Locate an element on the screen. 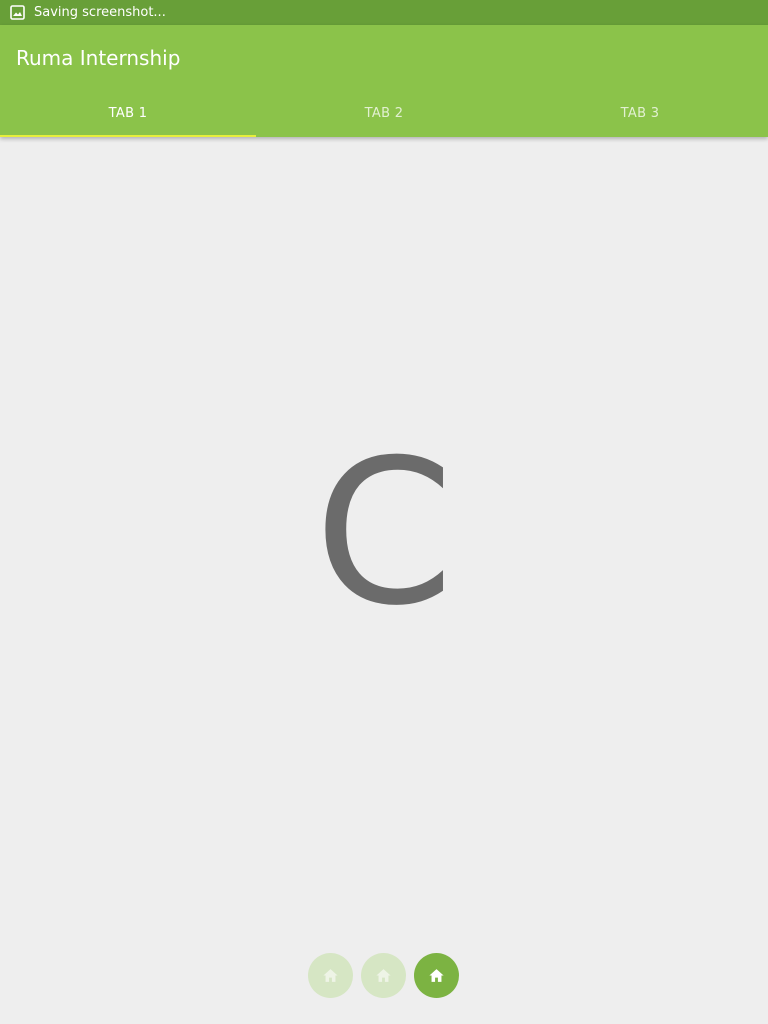 The width and height of the screenshot is (768, 1024). tab-bar: TAB 1 TAB 2 TAB 3 is located at coordinates (384, 113).